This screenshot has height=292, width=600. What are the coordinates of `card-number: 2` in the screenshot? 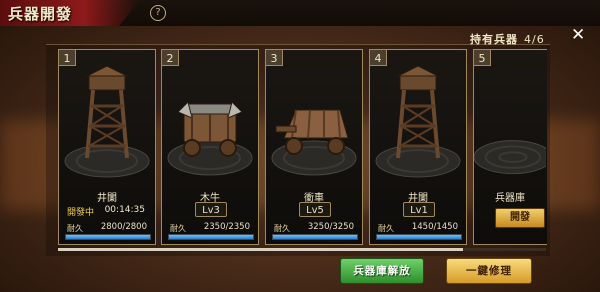 It's located at (170, 57).